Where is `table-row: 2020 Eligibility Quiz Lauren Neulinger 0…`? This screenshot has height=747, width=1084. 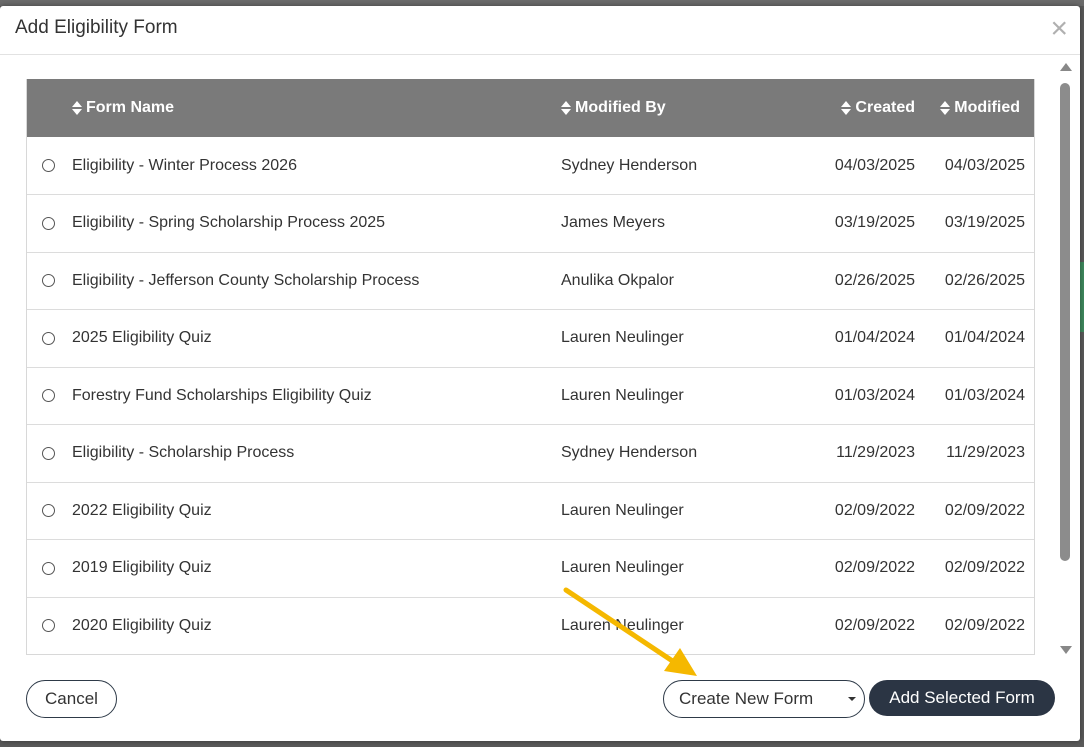 table-row: 2020 Eligibility Quiz Lauren Neulinger 0… is located at coordinates (530, 625).